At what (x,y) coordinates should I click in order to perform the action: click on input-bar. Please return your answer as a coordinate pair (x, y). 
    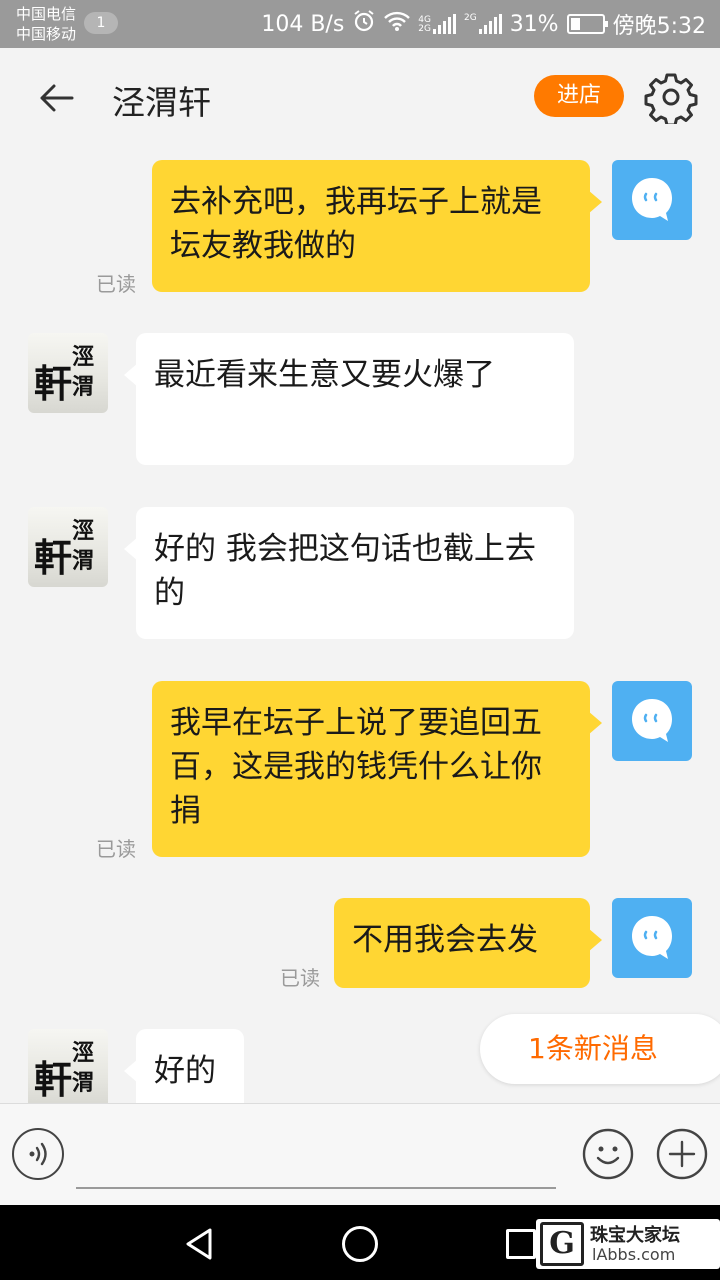
    Looking at the image, I should click on (360, 1154).